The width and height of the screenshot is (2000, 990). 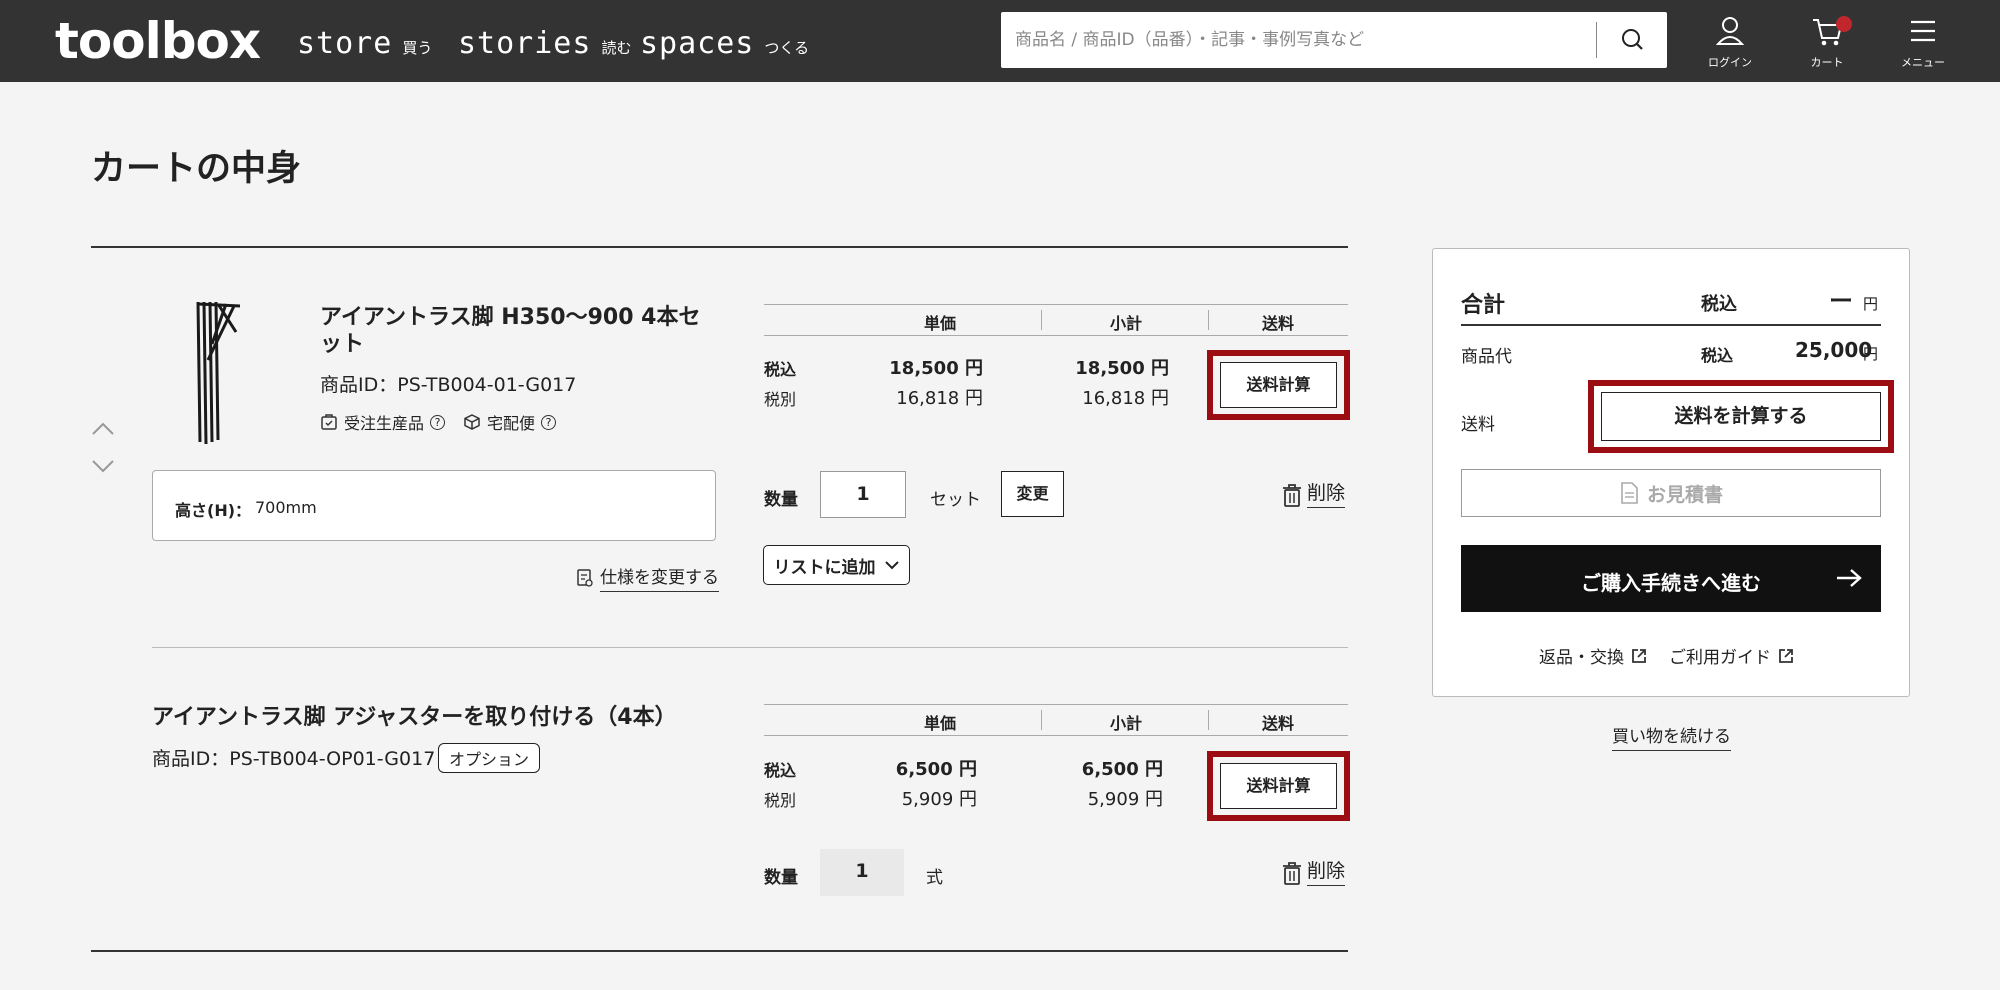 I want to click on search-divider, so click(x=1596, y=40).